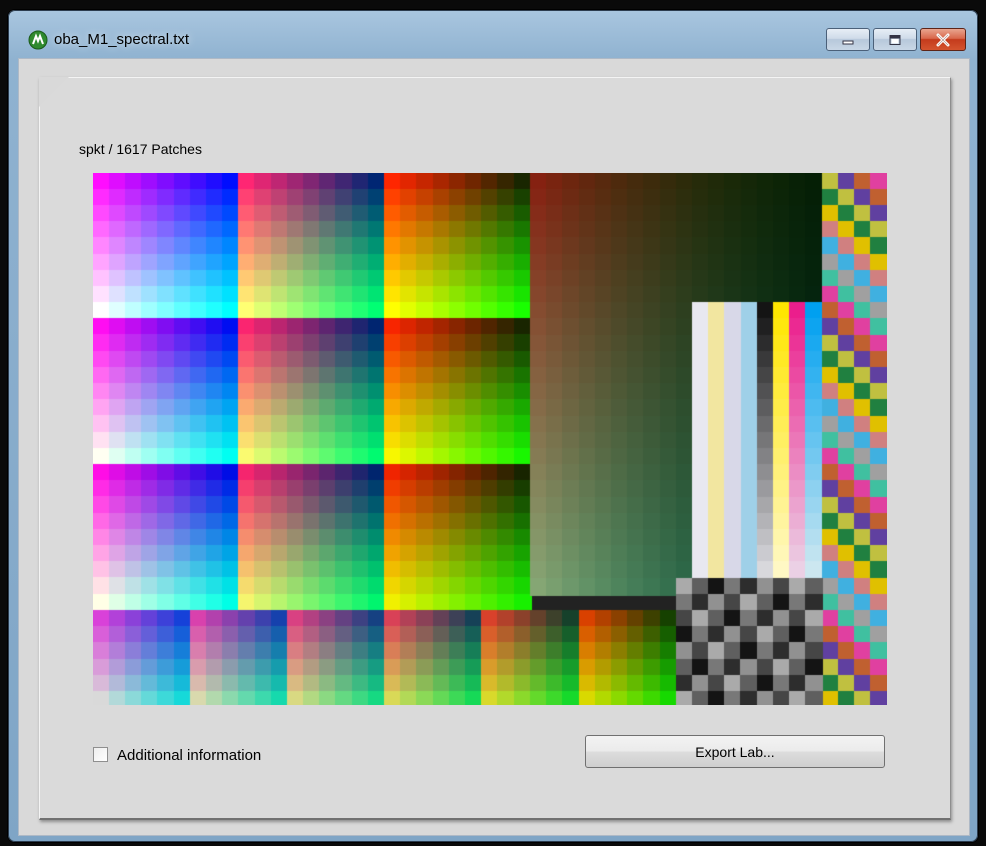 The height and width of the screenshot is (846, 986). I want to click on maximize-button, so click(895, 39).